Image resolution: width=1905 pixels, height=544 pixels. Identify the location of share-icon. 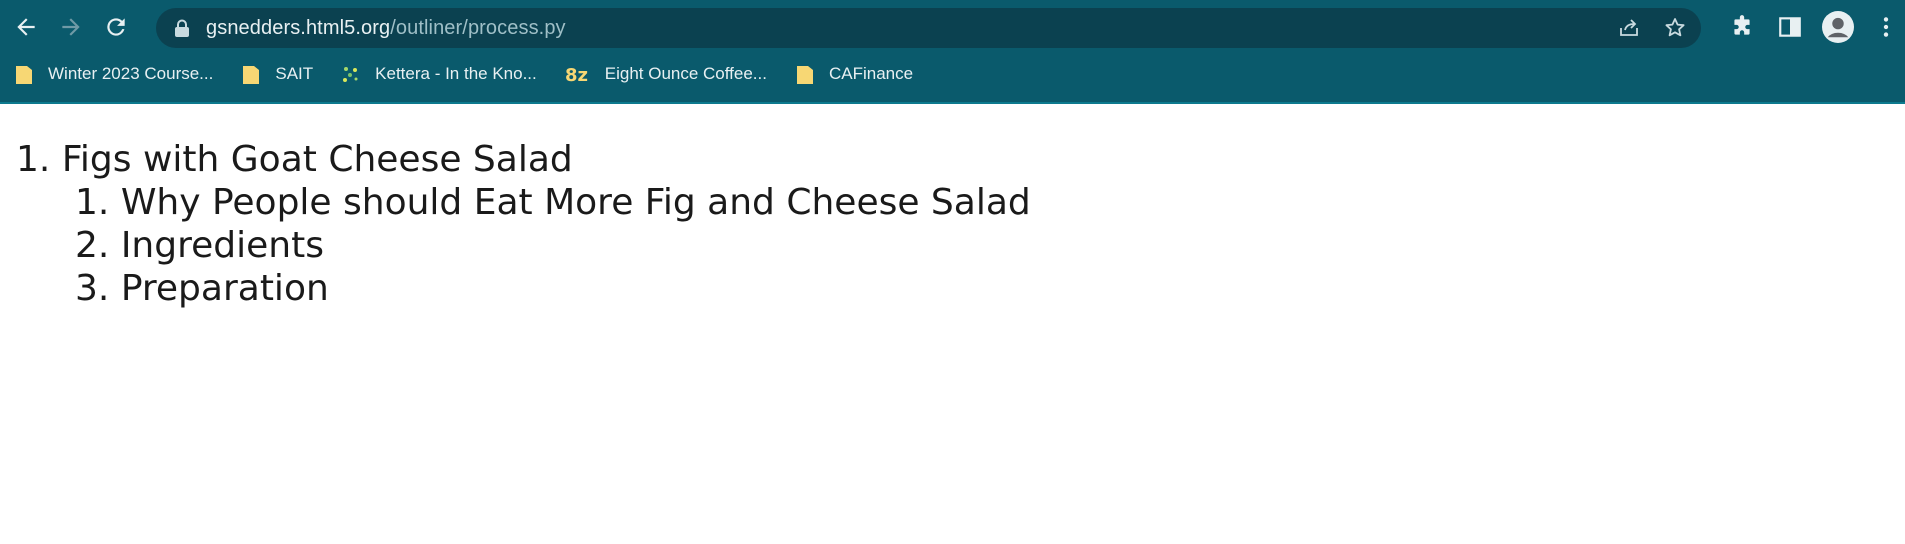
(1629, 28).